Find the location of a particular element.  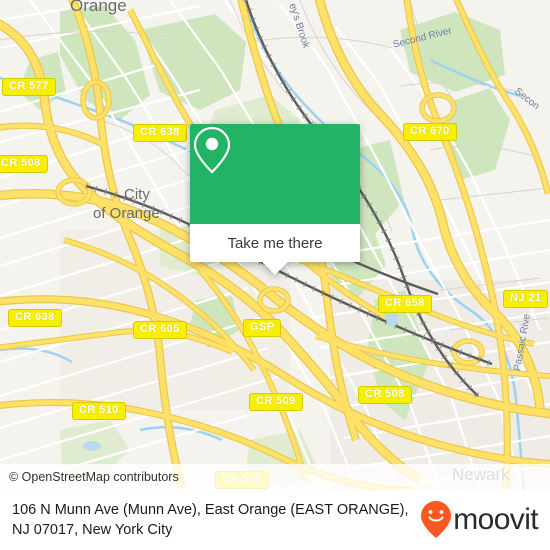

road-shield-gsp: GSP is located at coordinates (262, 328).